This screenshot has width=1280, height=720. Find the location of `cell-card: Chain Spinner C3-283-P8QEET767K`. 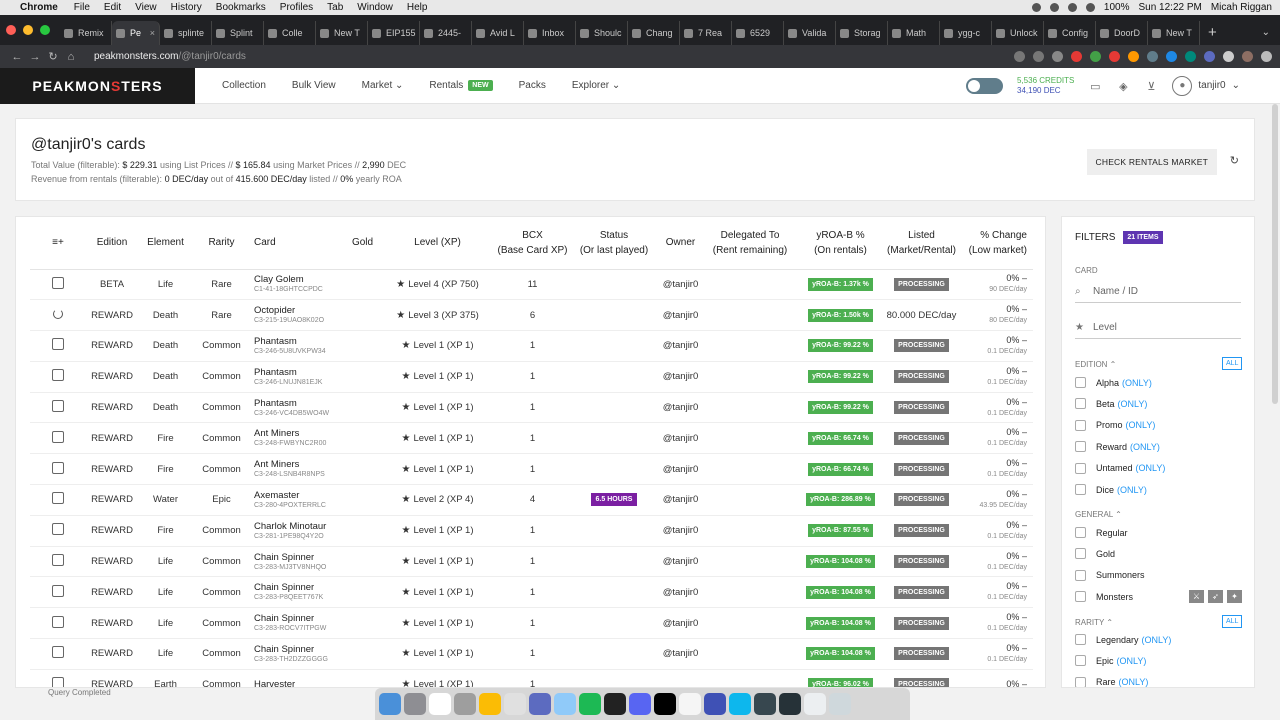

cell-card: Chain Spinner C3-283-P8QEET767K is located at coordinates (297, 592).